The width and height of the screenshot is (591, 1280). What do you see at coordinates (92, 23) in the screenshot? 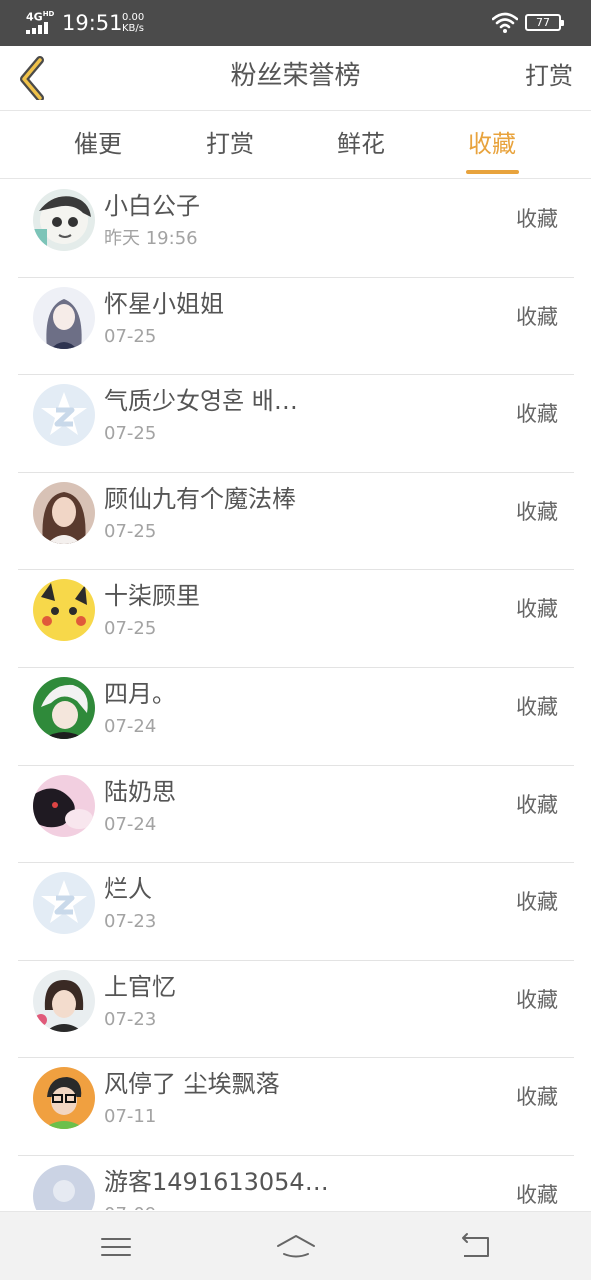
I see `clock: 19:51` at bounding box center [92, 23].